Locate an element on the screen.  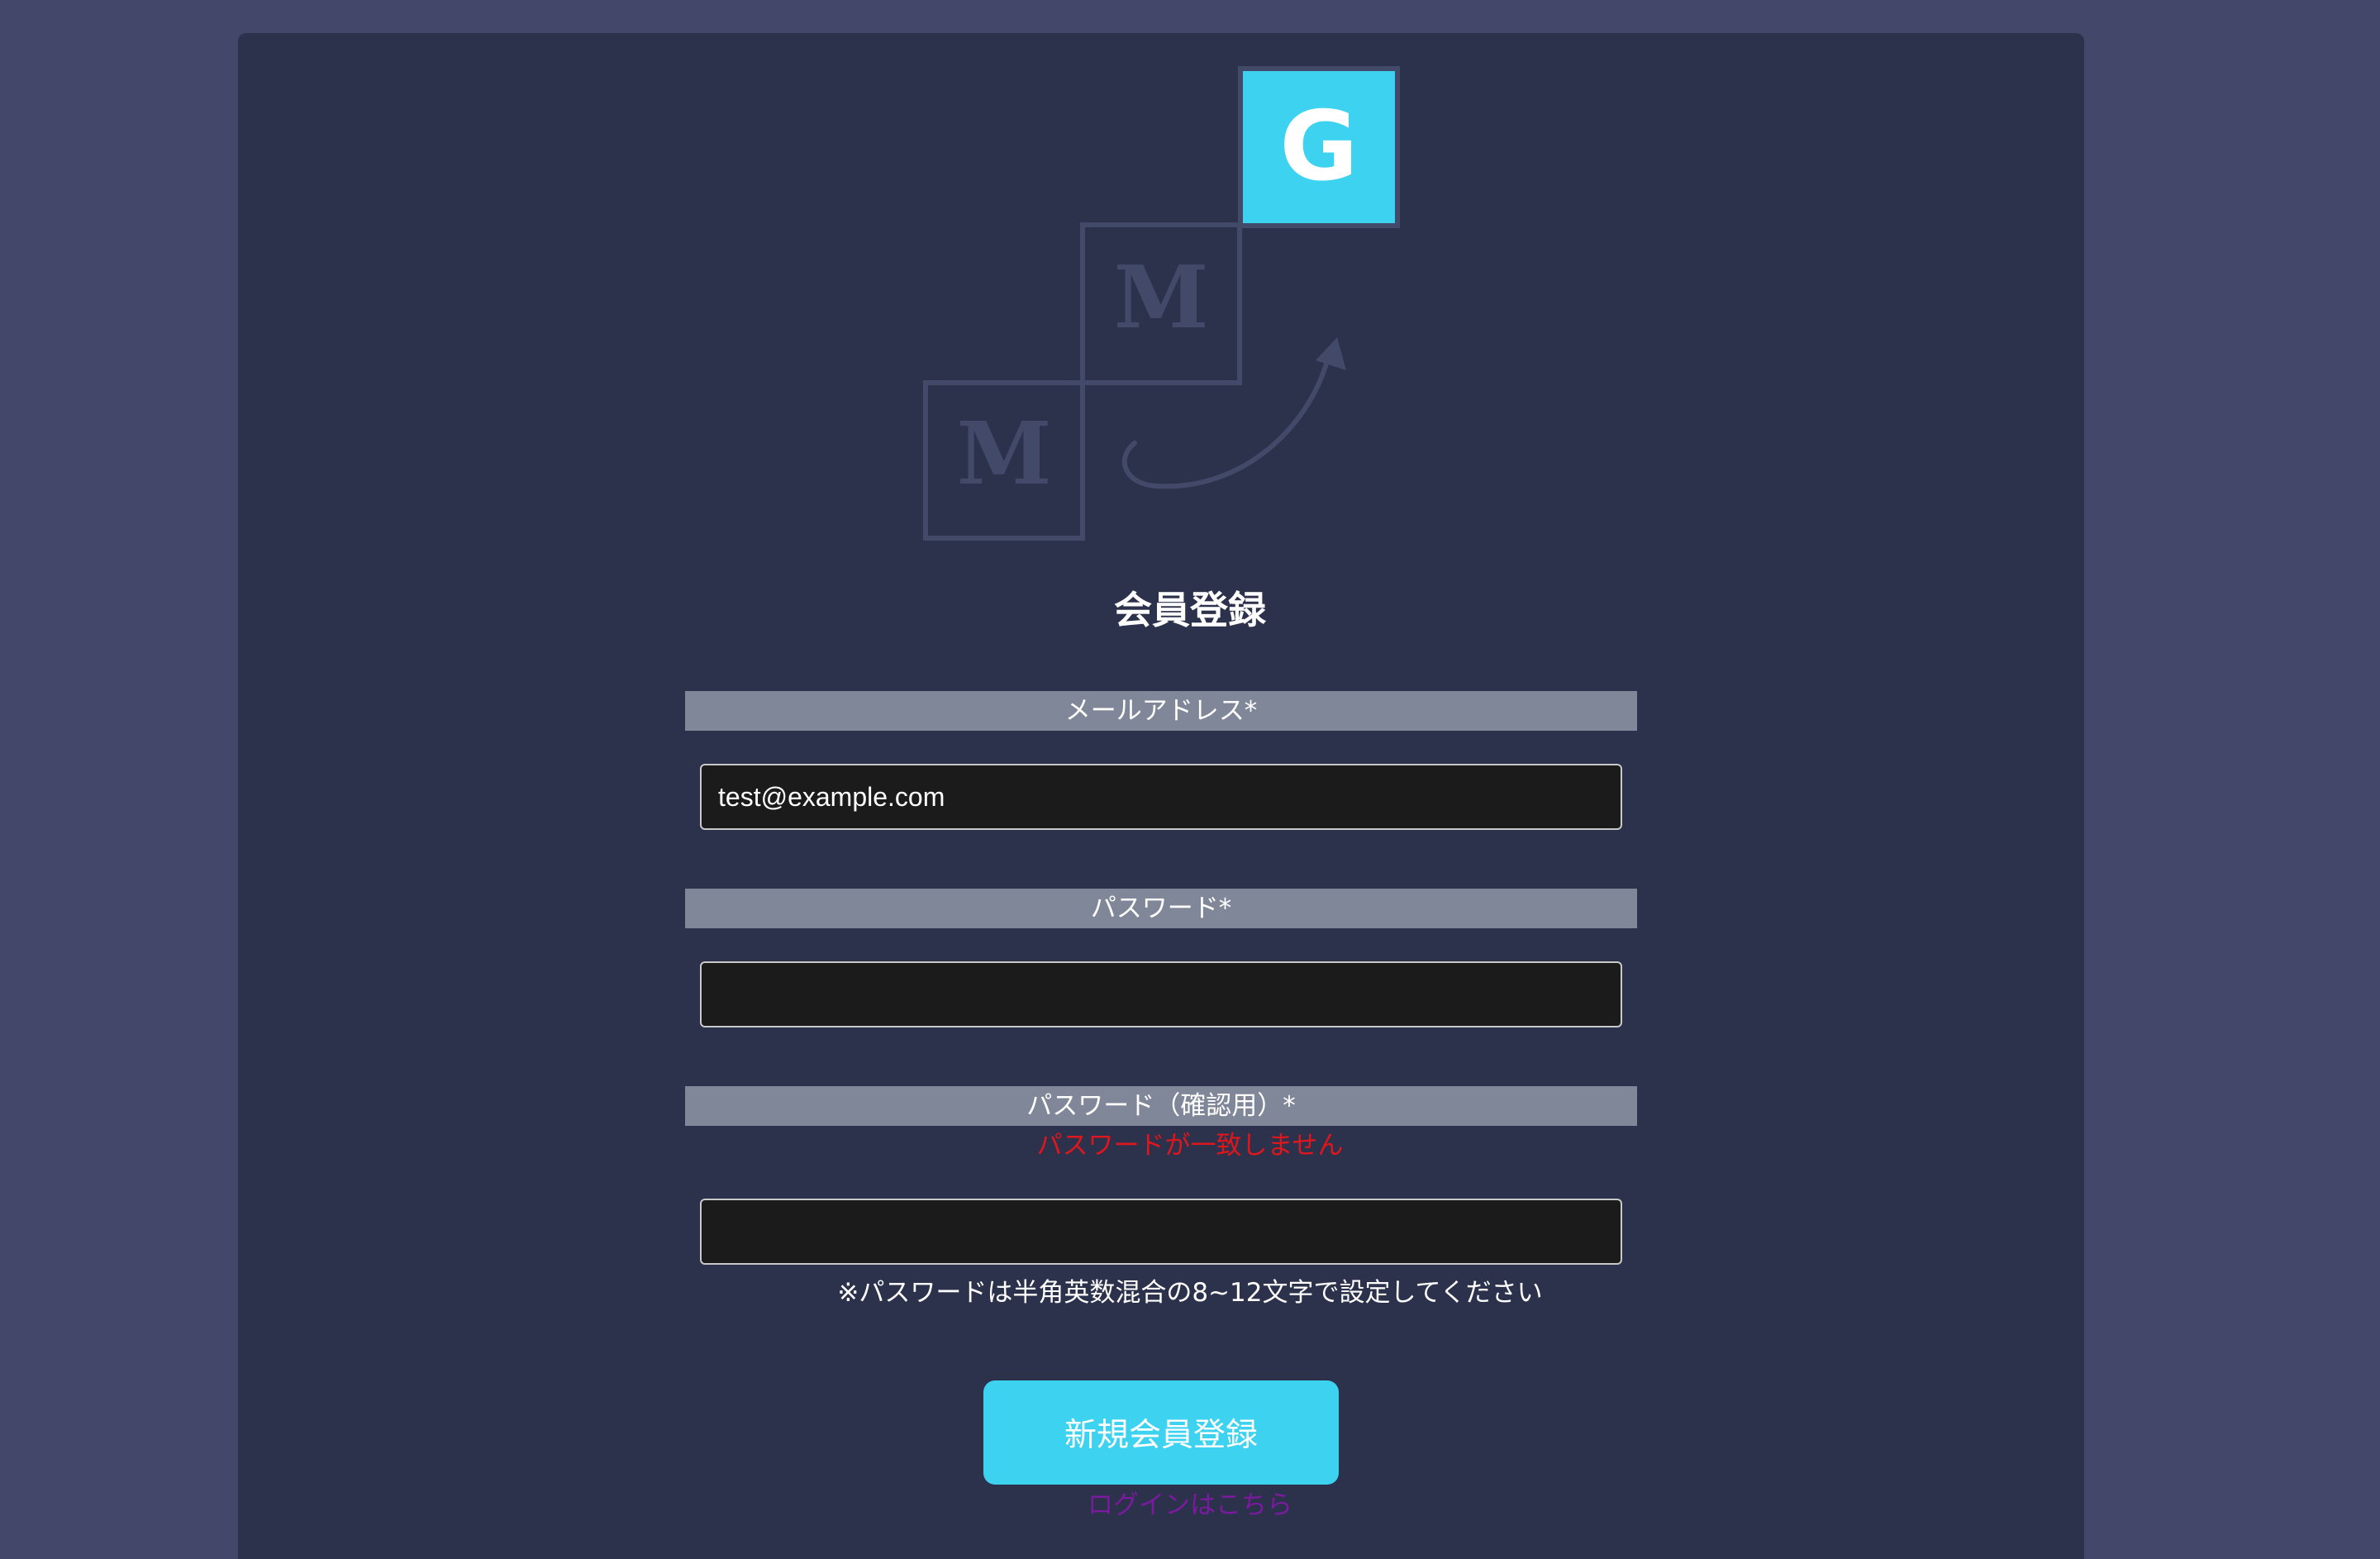
page-title: 会員登録 is located at coordinates (1190, 610).